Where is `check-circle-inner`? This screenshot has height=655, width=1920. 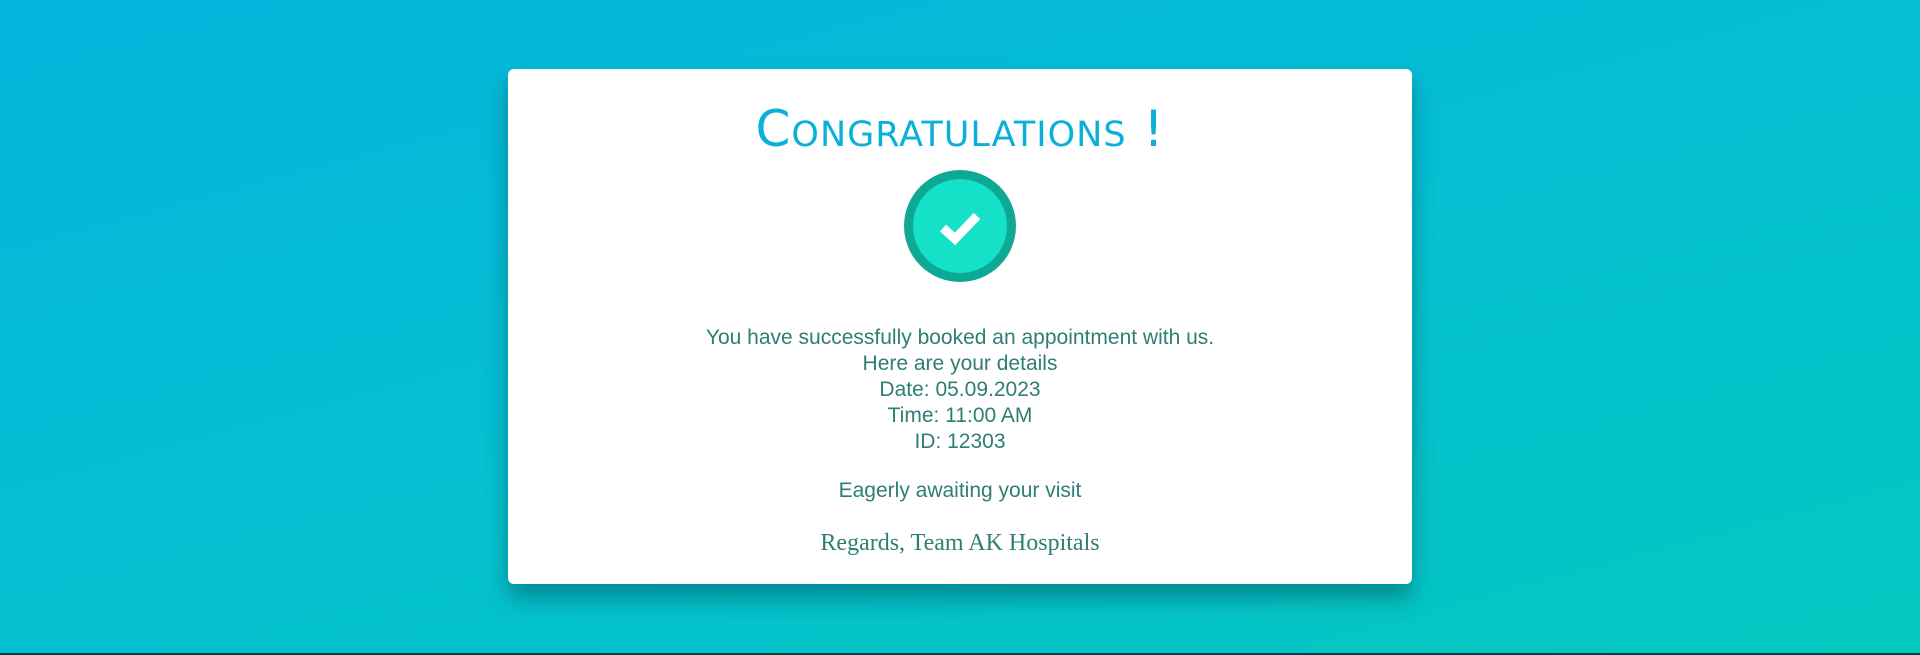
check-circle-inner is located at coordinates (960, 226).